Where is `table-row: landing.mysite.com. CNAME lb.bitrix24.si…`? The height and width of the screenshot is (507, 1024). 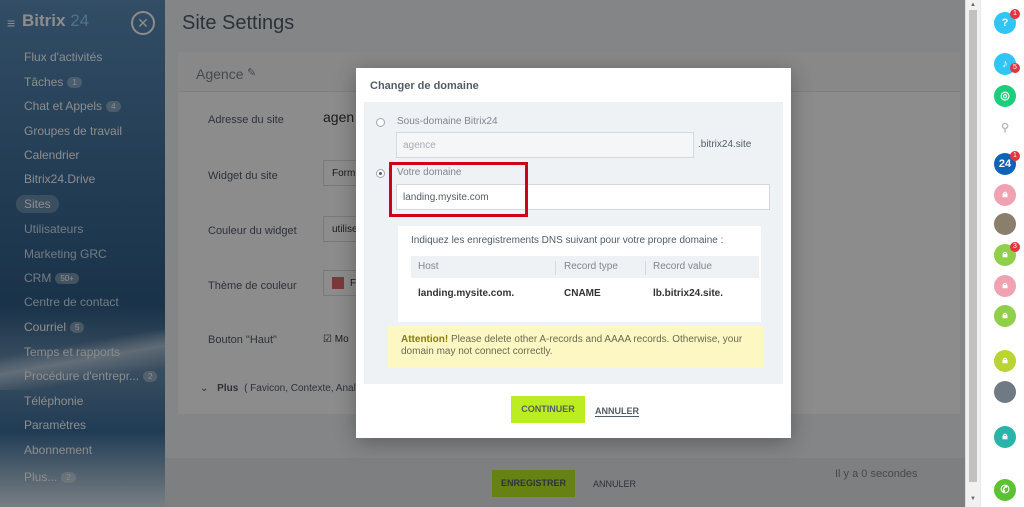
table-row: landing.mysite.com. CNAME lb.bitrix24.si… is located at coordinates (571, 293).